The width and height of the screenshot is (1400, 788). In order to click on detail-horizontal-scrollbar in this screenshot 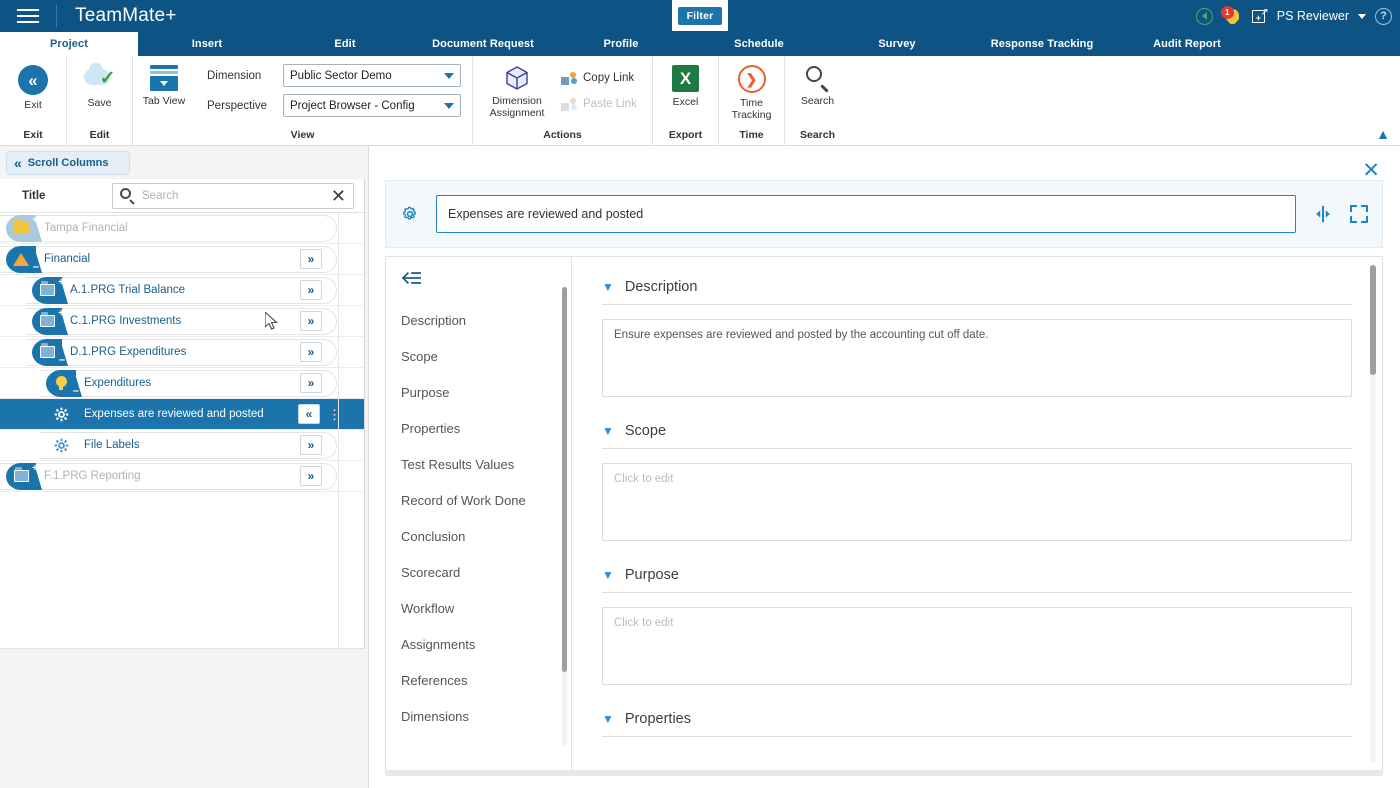, I will do `click(884, 773)`.